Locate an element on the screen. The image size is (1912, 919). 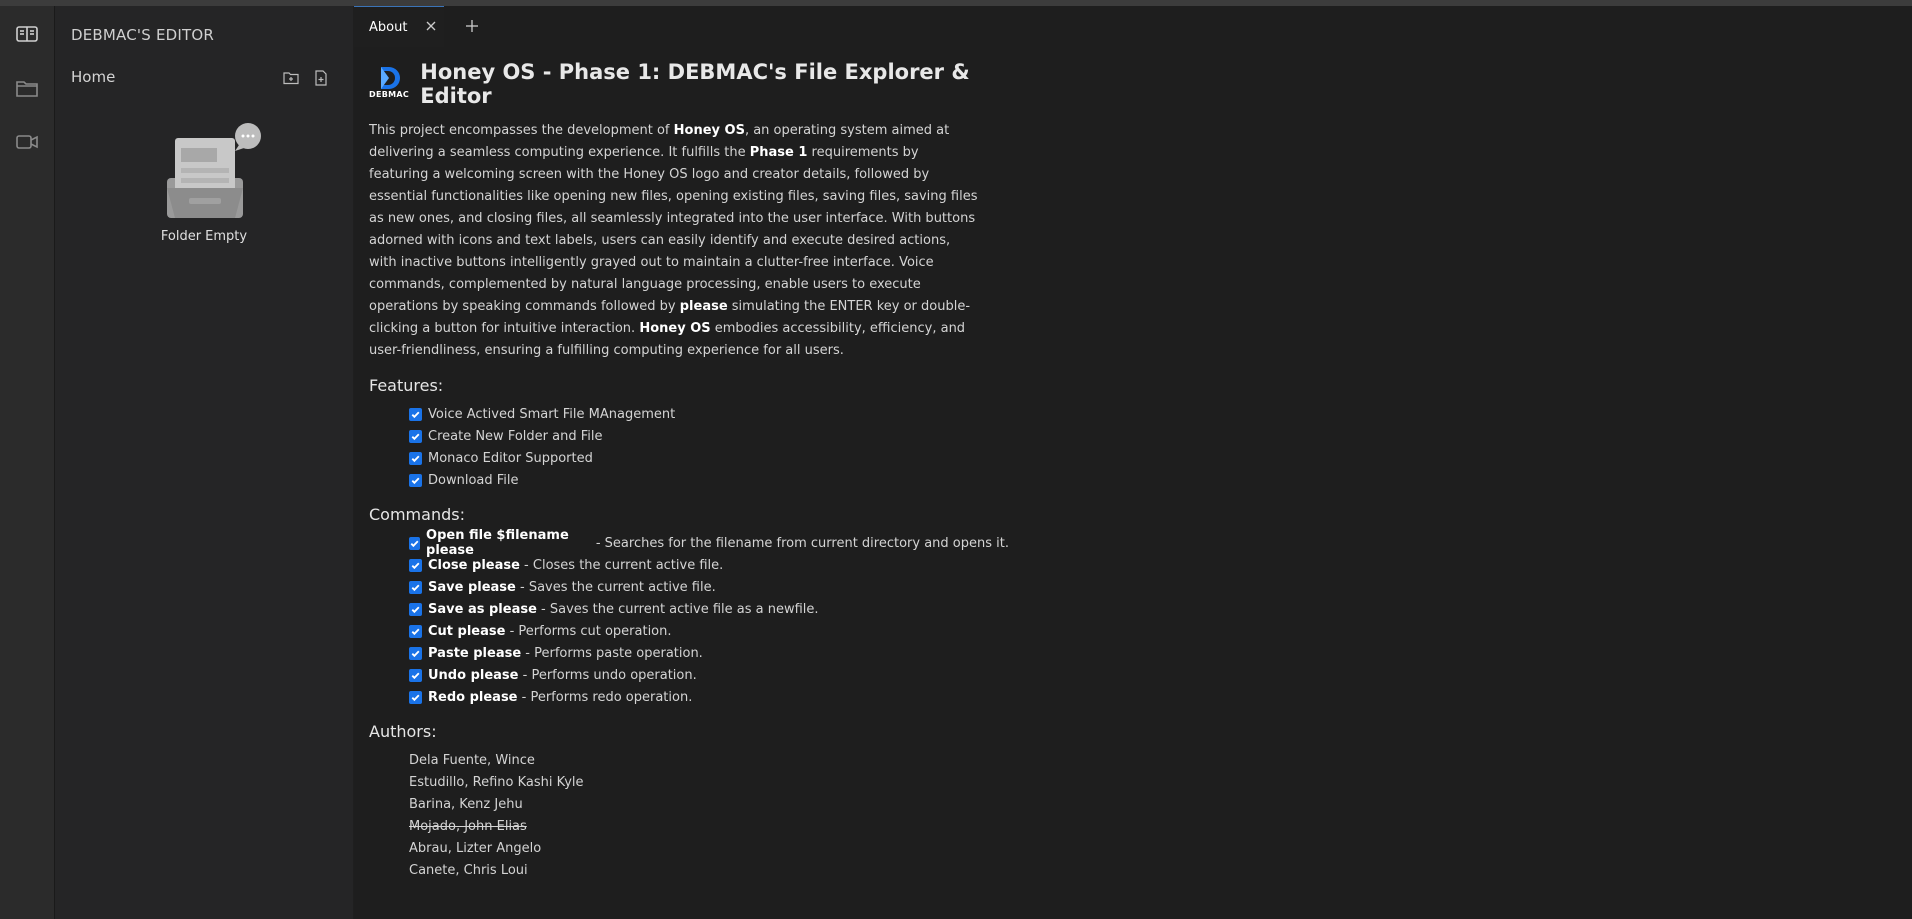
command-phrase: Save please is located at coordinates (472, 587).